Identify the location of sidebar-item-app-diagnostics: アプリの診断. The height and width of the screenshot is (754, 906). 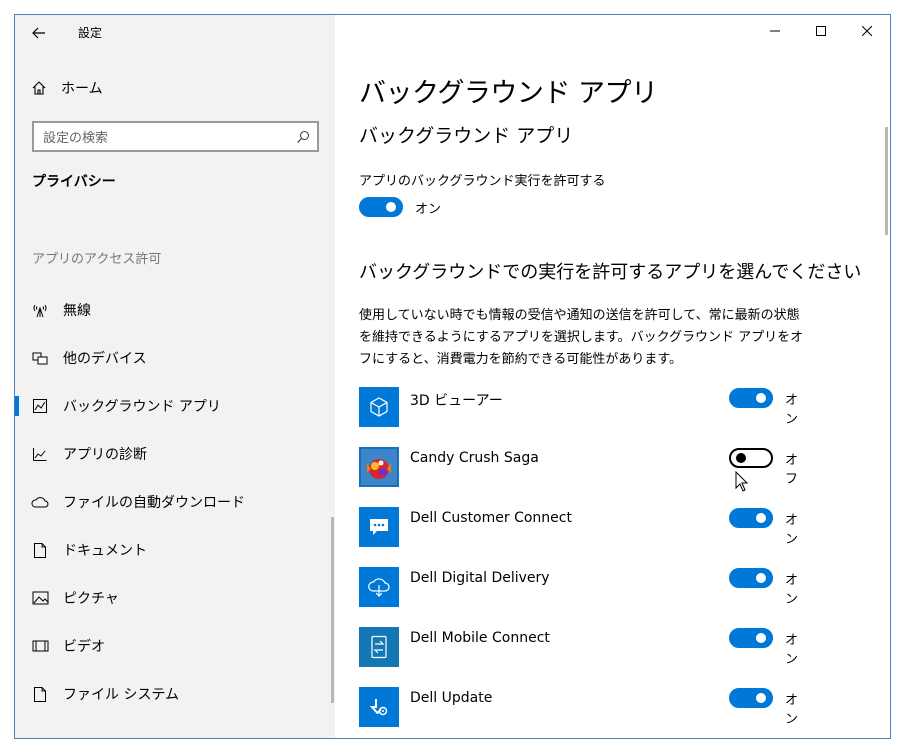
(175, 454).